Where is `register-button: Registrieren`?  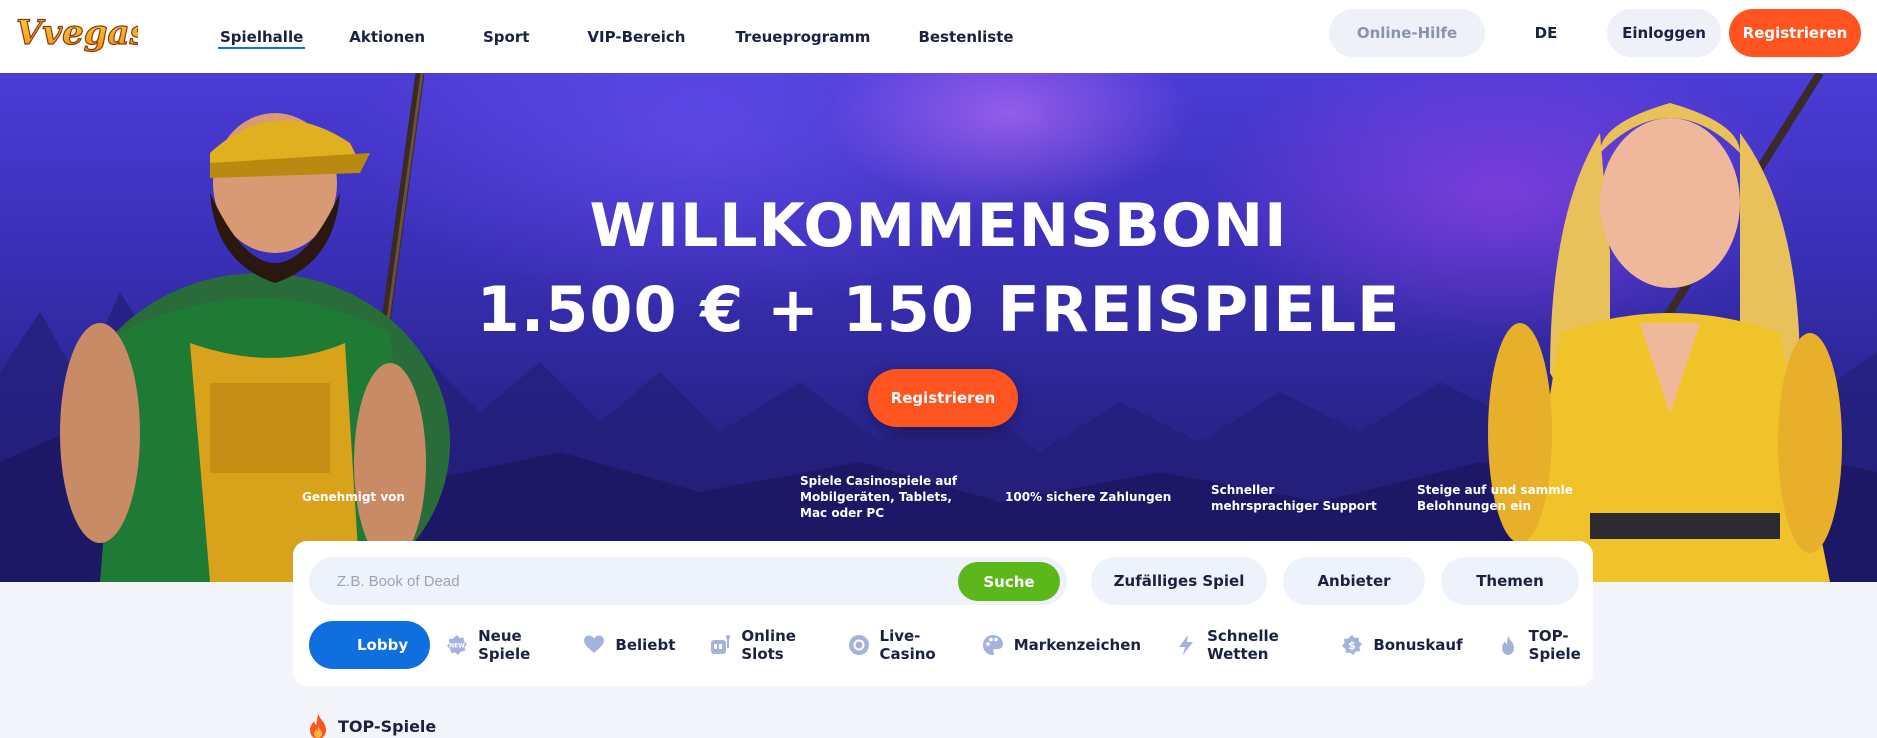
register-button: Registrieren is located at coordinates (1795, 33).